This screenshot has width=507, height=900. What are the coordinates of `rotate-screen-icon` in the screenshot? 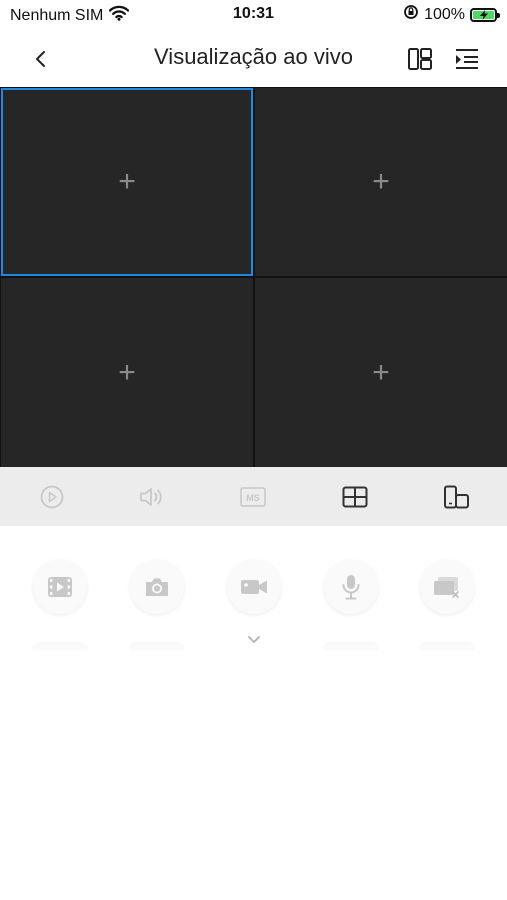 It's located at (456, 497).